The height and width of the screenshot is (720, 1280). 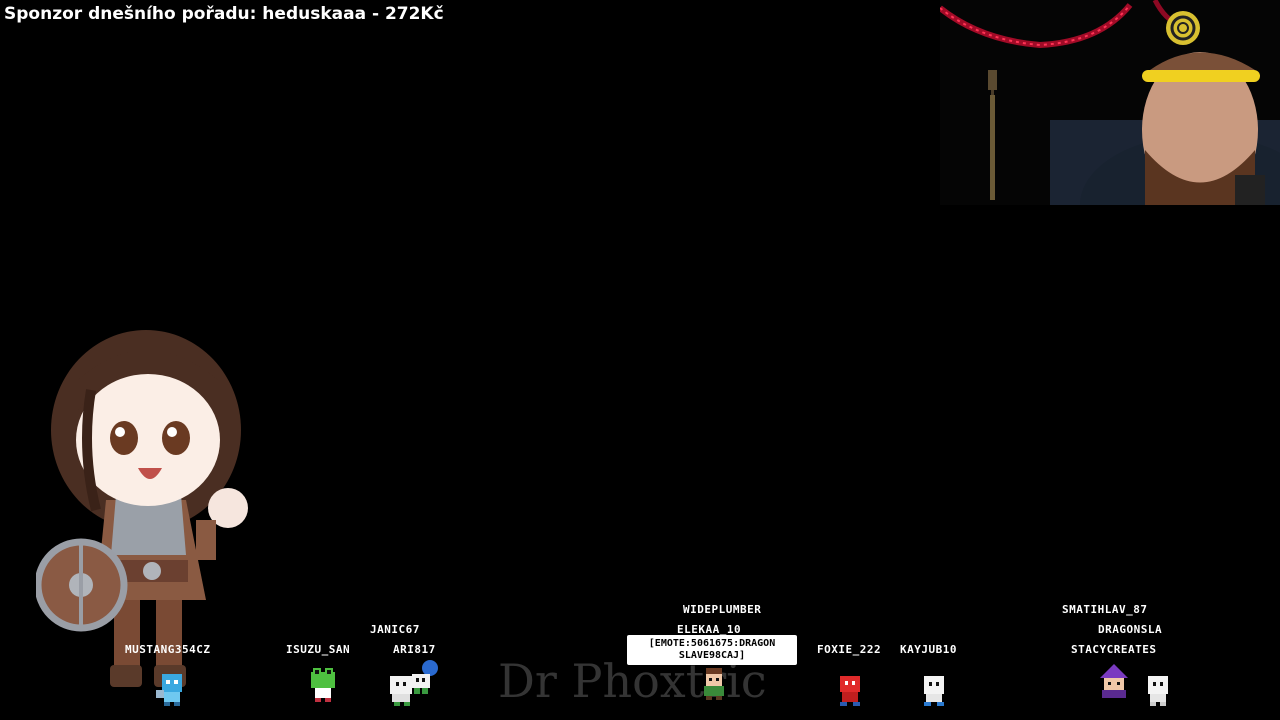 What do you see at coordinates (1114, 649) in the screenshot?
I see `viewer-name-tag: STACYCREATES` at bounding box center [1114, 649].